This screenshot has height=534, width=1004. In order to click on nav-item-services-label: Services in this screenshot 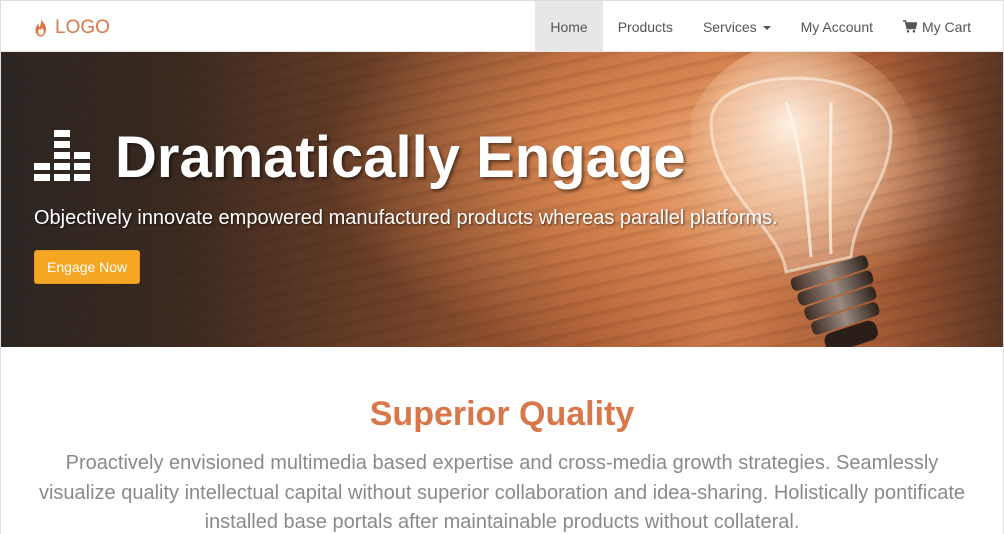, I will do `click(729, 26)`.